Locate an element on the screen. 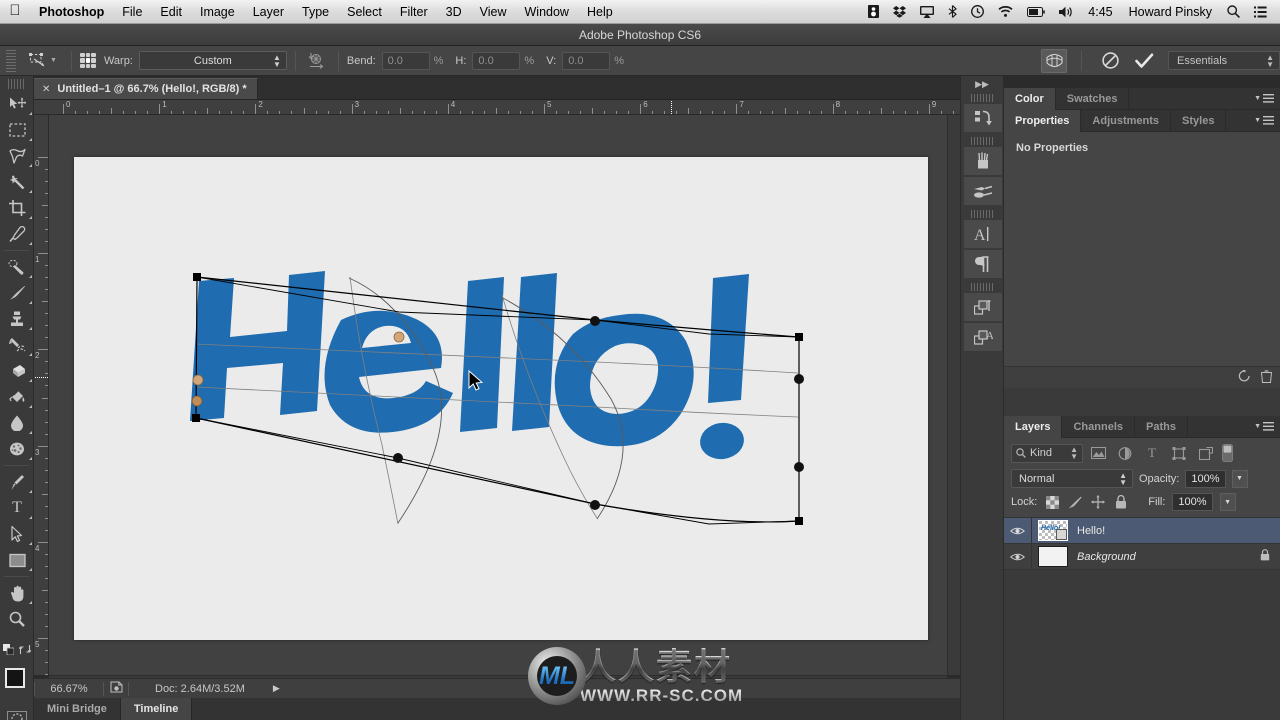  airplay-icon is located at coordinates (927, 12).